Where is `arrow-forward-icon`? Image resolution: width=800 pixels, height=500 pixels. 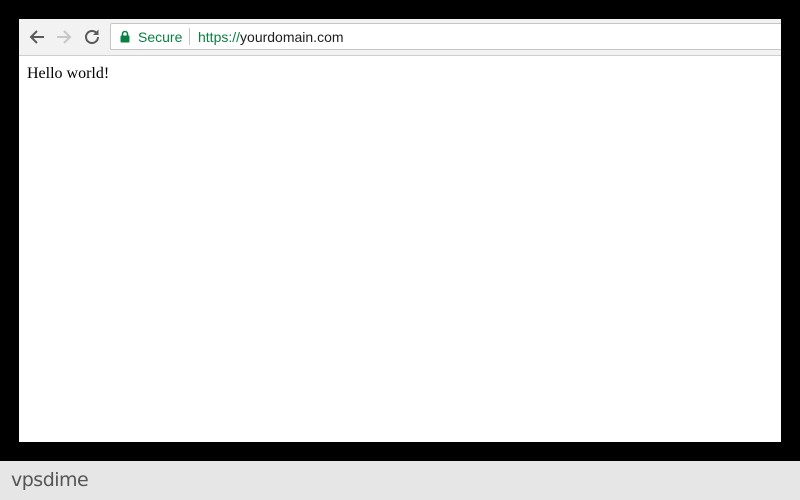 arrow-forward-icon is located at coordinates (64, 37).